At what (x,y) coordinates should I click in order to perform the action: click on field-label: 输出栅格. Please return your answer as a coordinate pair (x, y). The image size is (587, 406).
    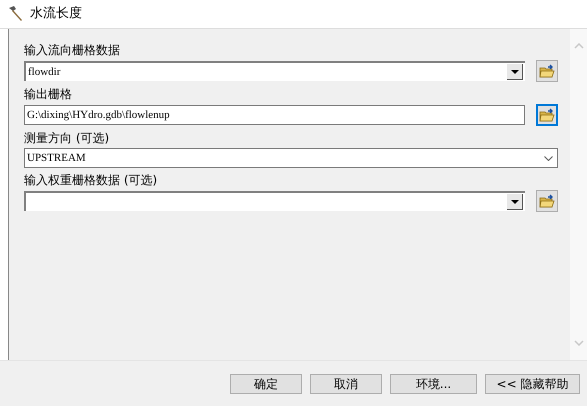
    Looking at the image, I should click on (48, 94).